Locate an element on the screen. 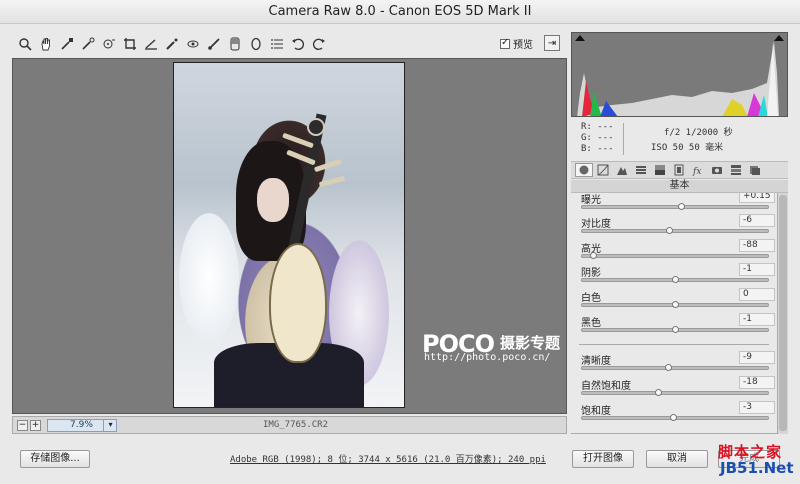  rotate-ccw-icon is located at coordinates (297, 44).